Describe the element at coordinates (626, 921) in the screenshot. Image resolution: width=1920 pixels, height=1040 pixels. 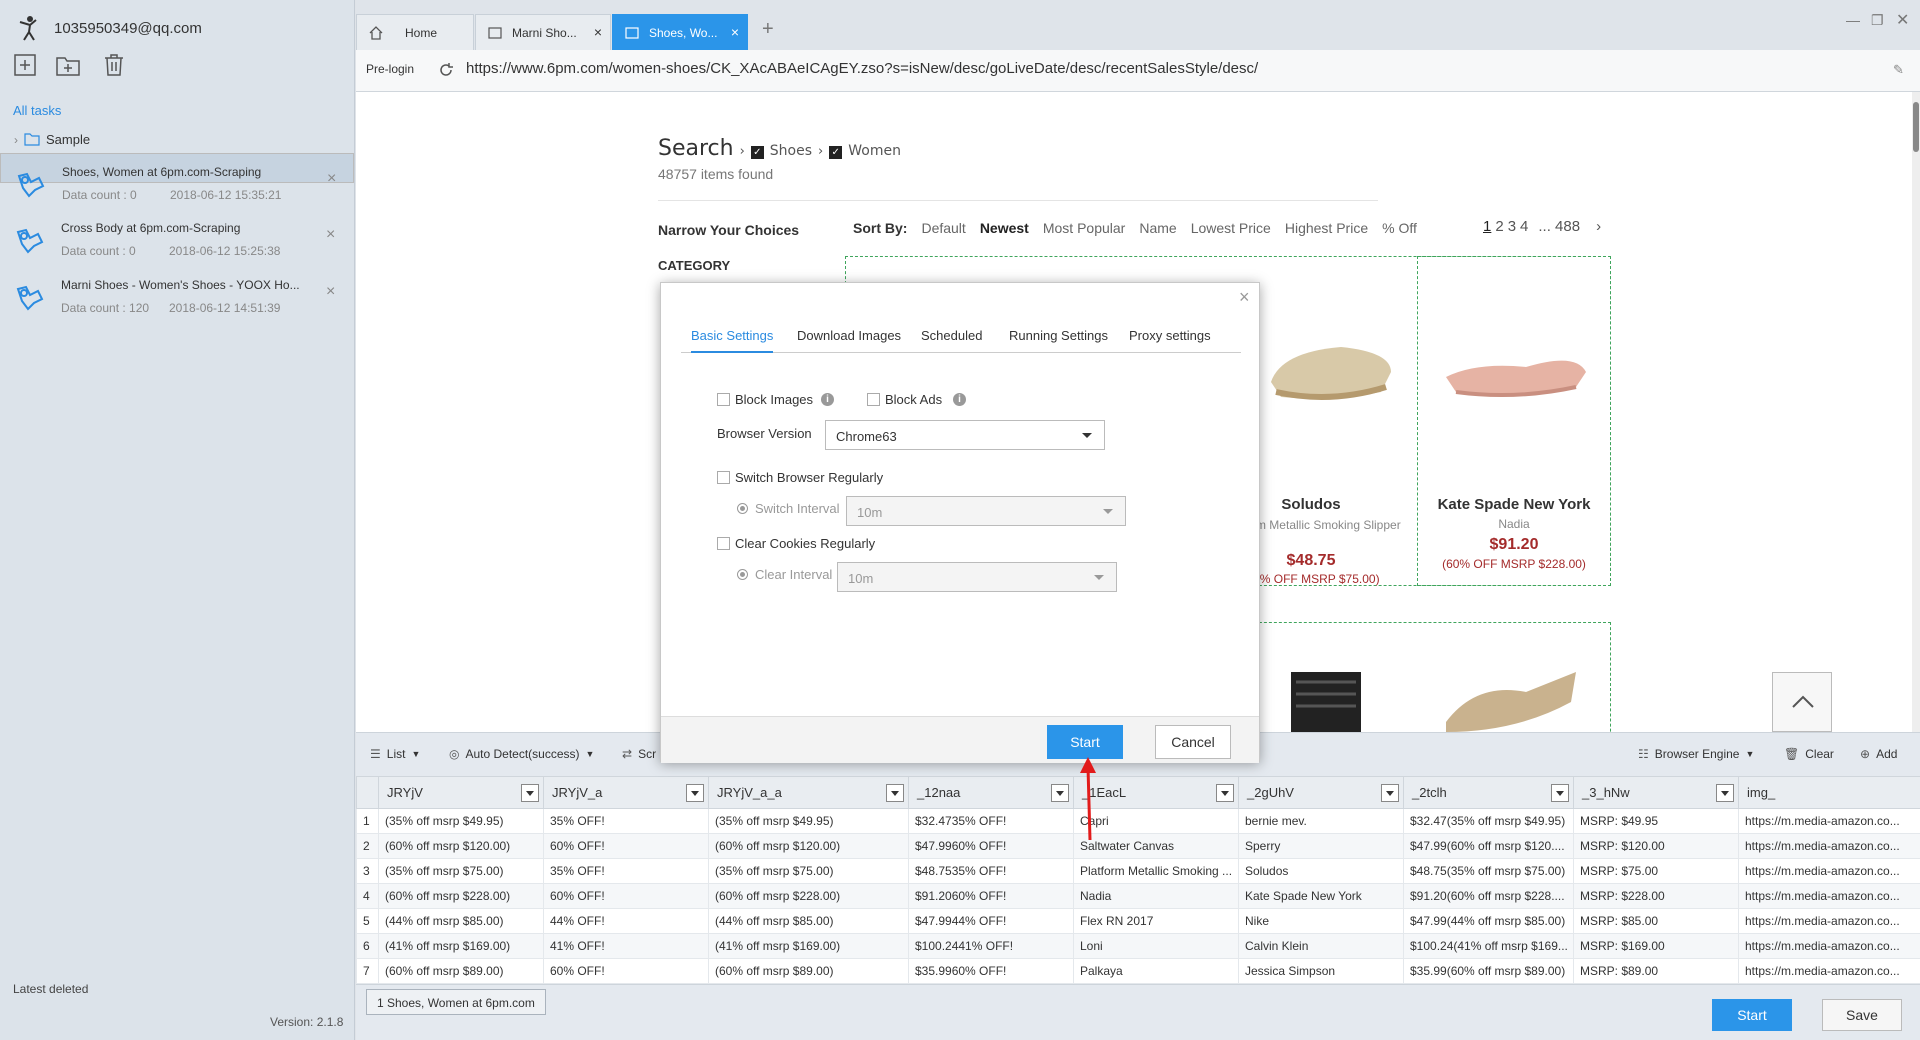
I see `table-cell: 44% OFF!` at that location.